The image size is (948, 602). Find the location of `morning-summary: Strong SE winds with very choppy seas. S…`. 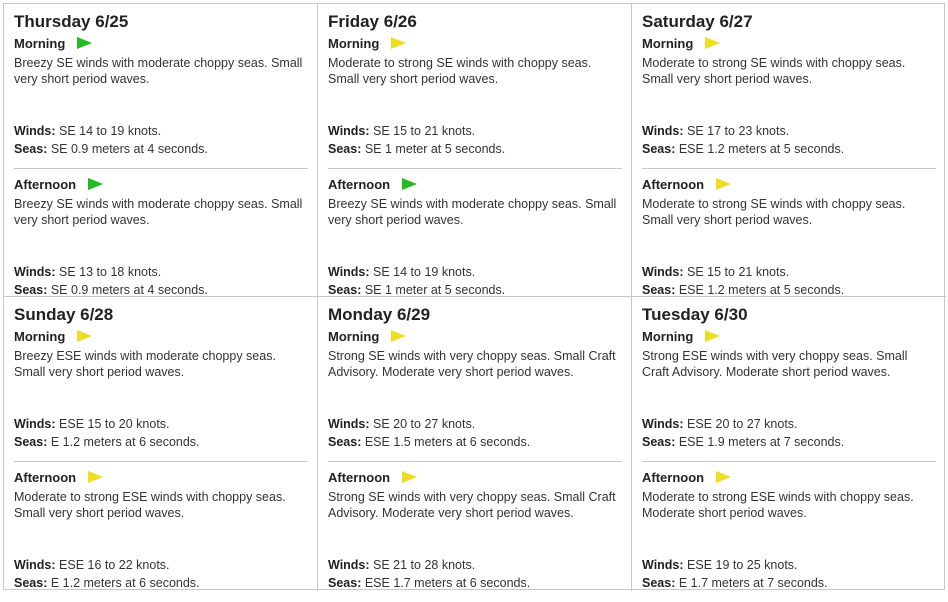

morning-summary: Strong SE winds with very choppy seas. S… is located at coordinates (472, 364).